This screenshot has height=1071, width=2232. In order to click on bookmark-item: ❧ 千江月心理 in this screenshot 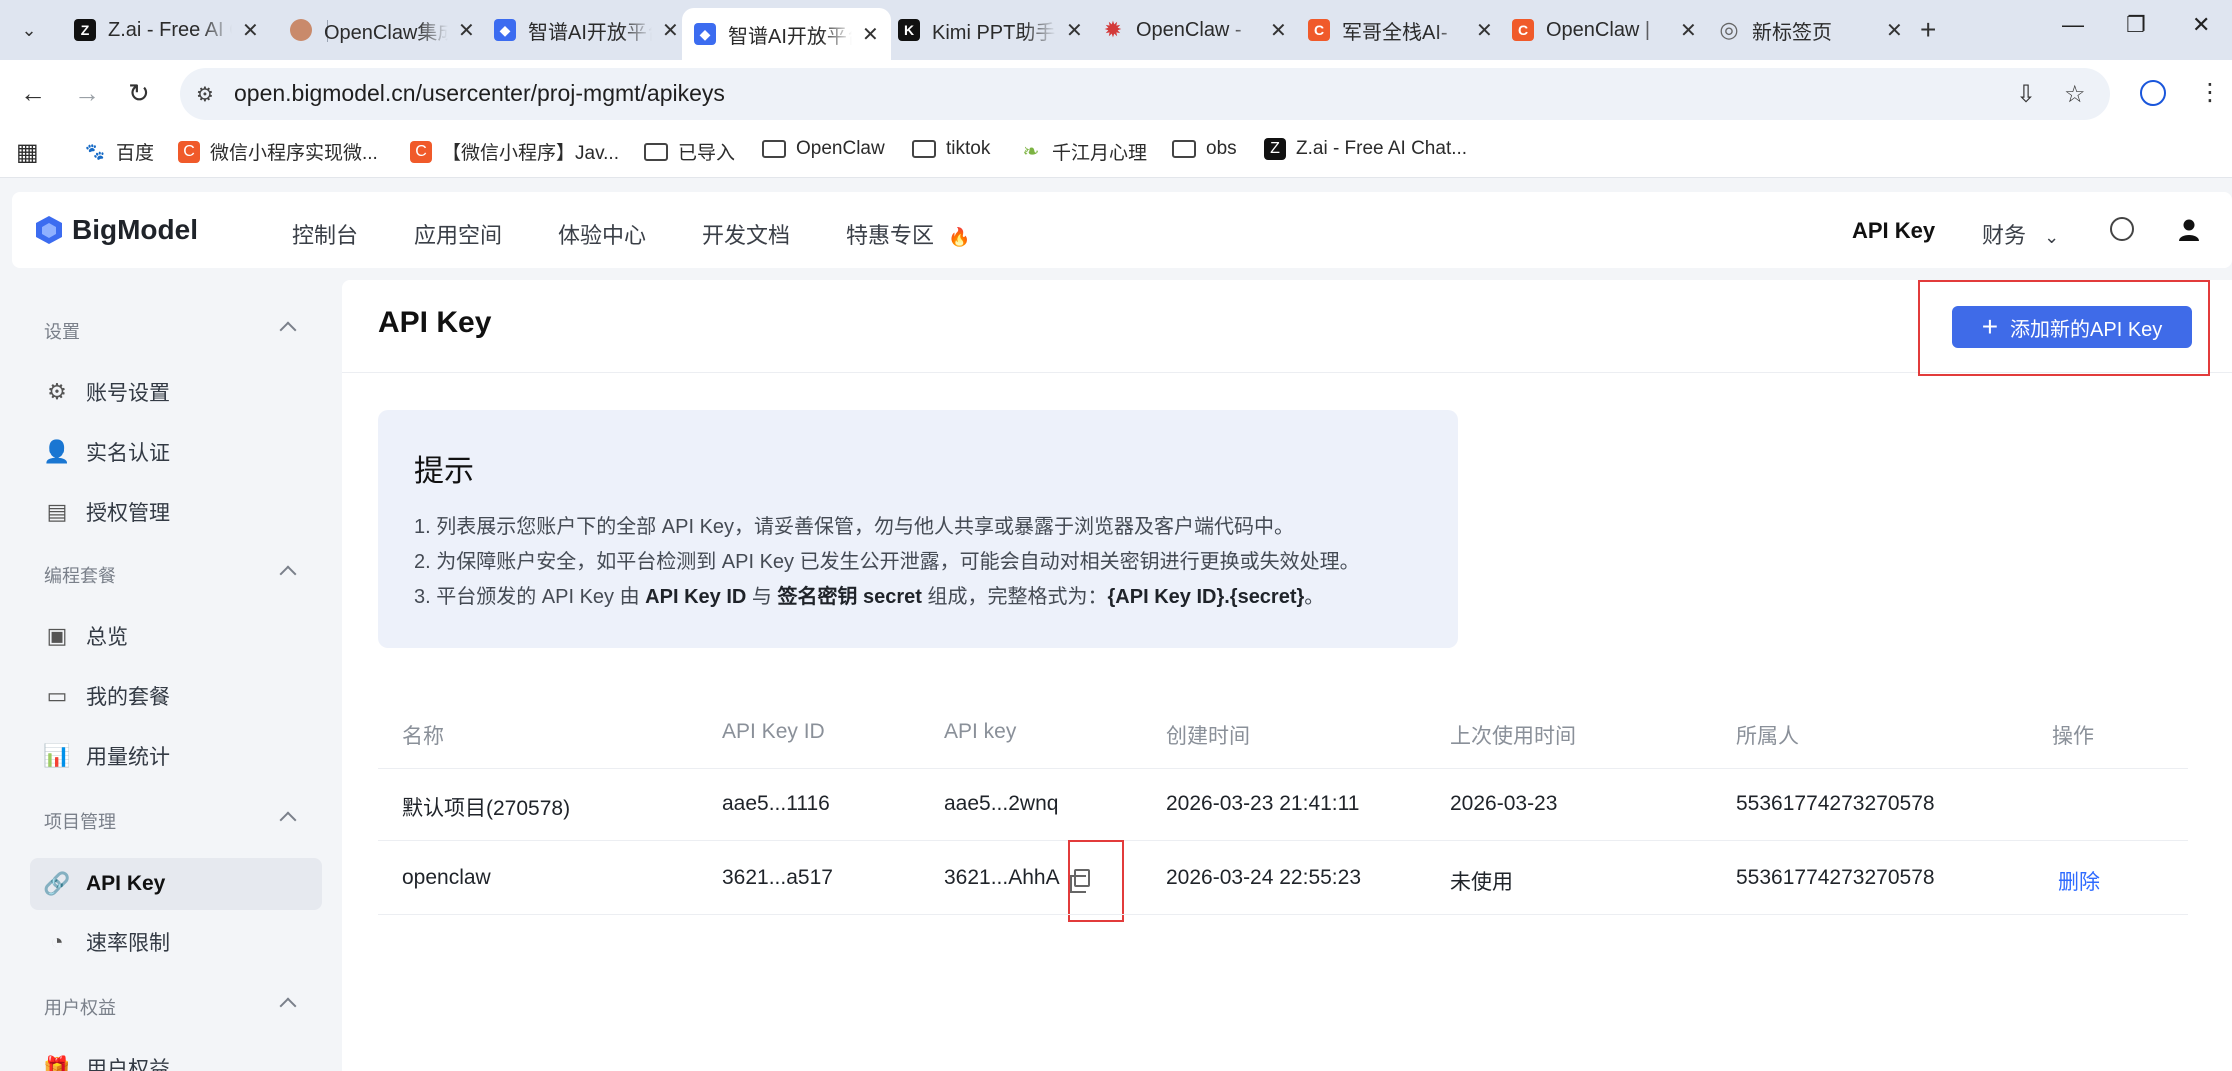, I will do `click(1083, 151)`.